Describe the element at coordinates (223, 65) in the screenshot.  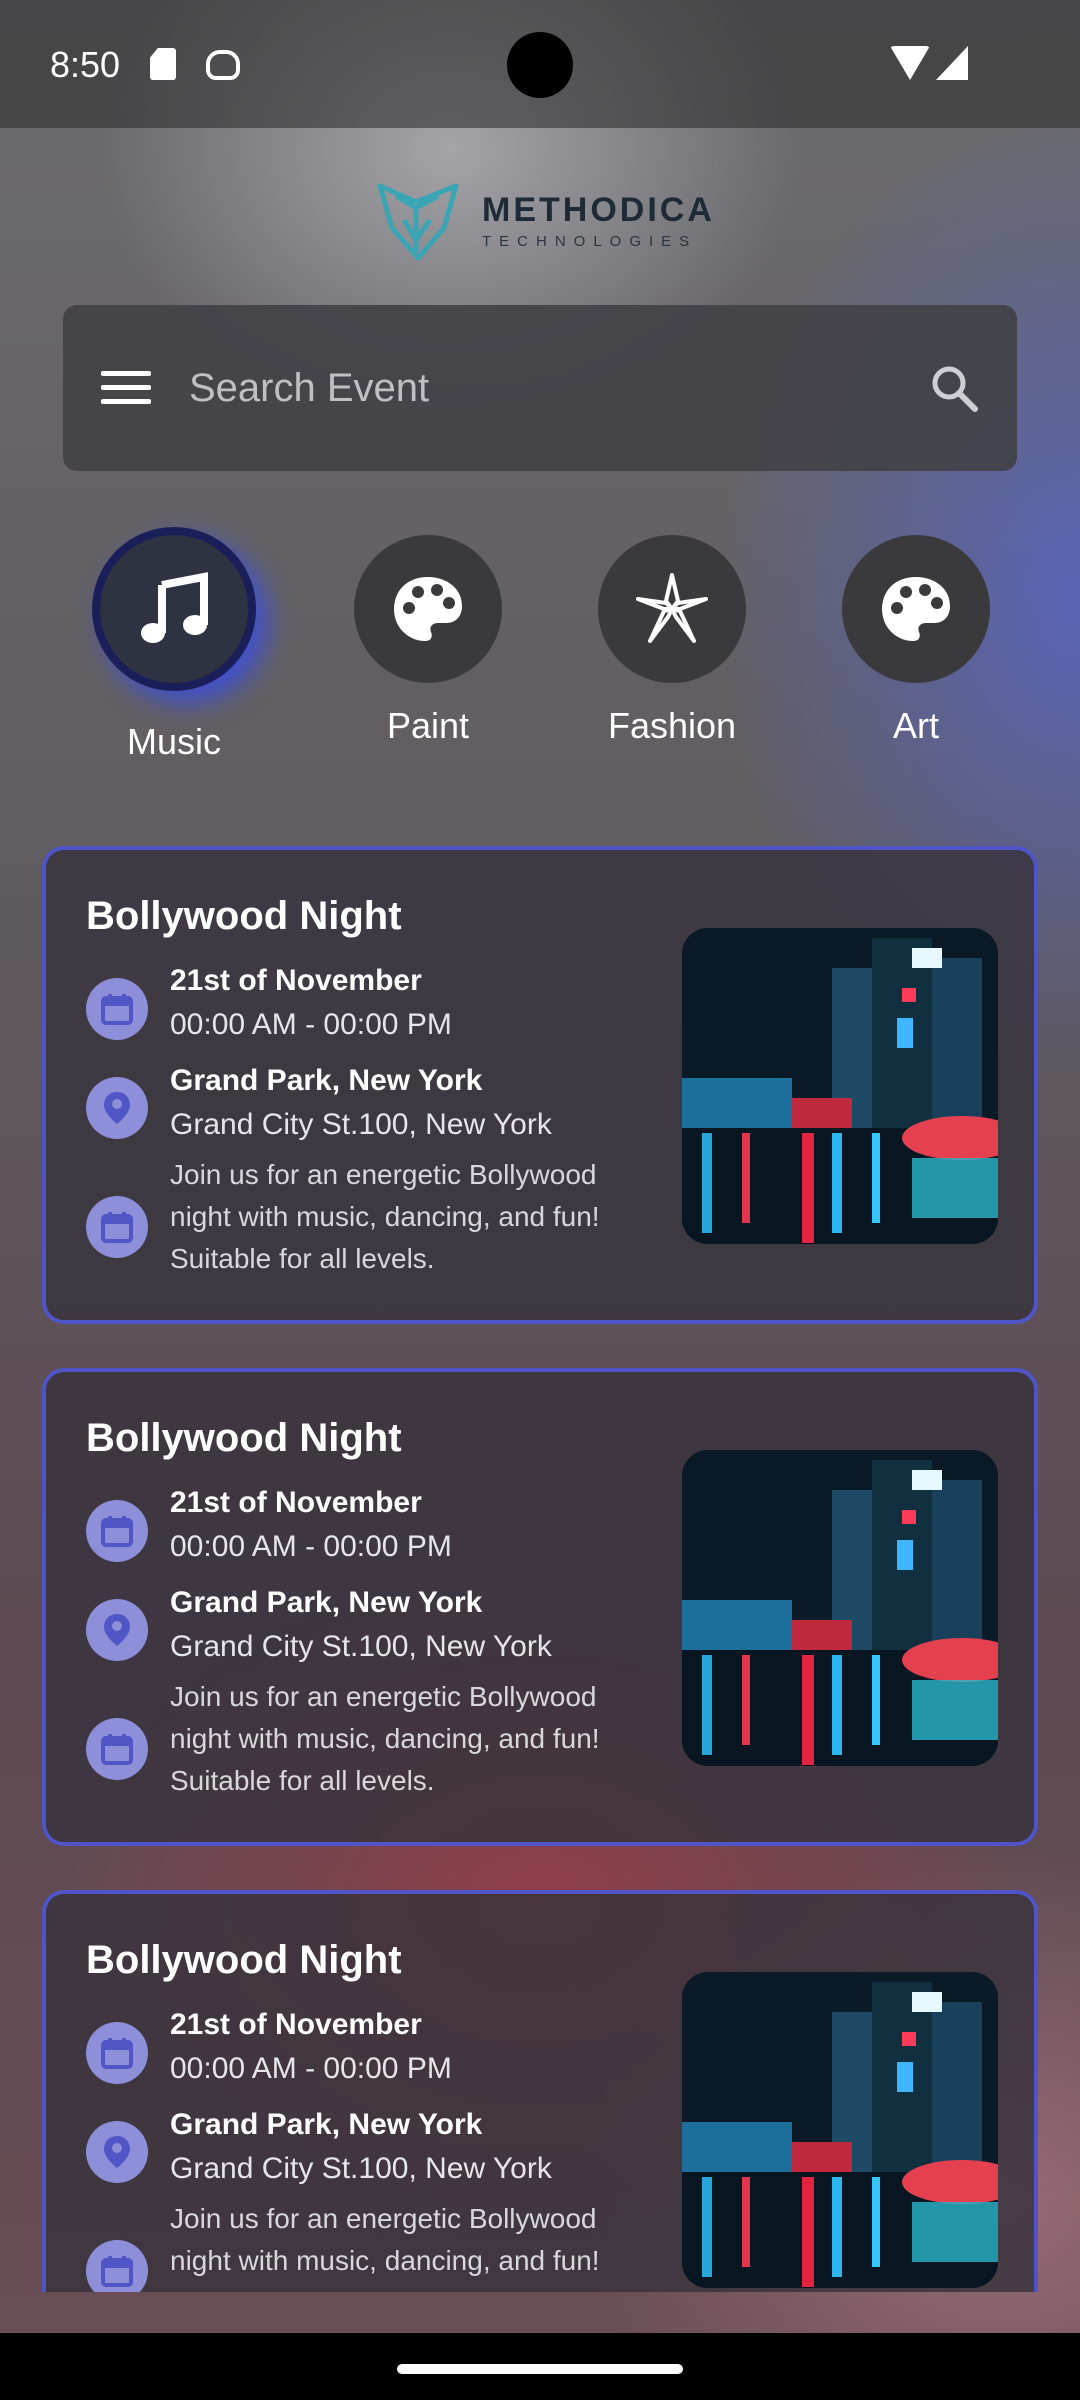
I see `notification-icon` at that location.